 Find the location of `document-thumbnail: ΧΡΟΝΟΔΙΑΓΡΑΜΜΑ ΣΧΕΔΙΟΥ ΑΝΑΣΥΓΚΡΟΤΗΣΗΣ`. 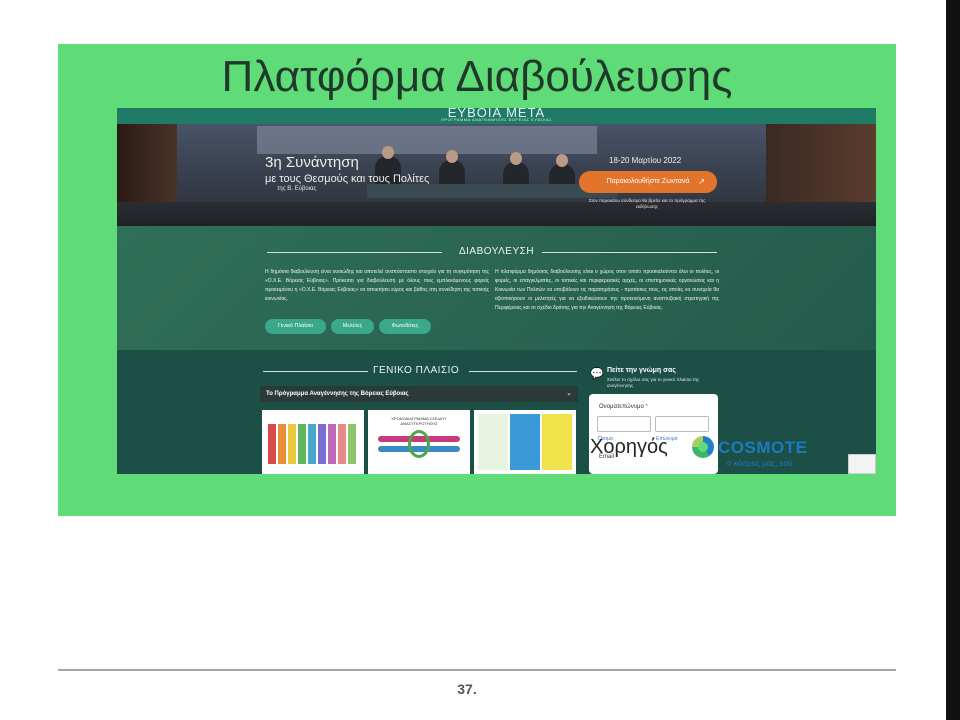

document-thumbnail: ΧΡΟΝΟΔΙΑΓΡΑΜΜΑ ΣΧΕΔΙΟΥ ΑΝΑΣΥΓΚΡΟΤΗΣΗΣ is located at coordinates (419, 442).